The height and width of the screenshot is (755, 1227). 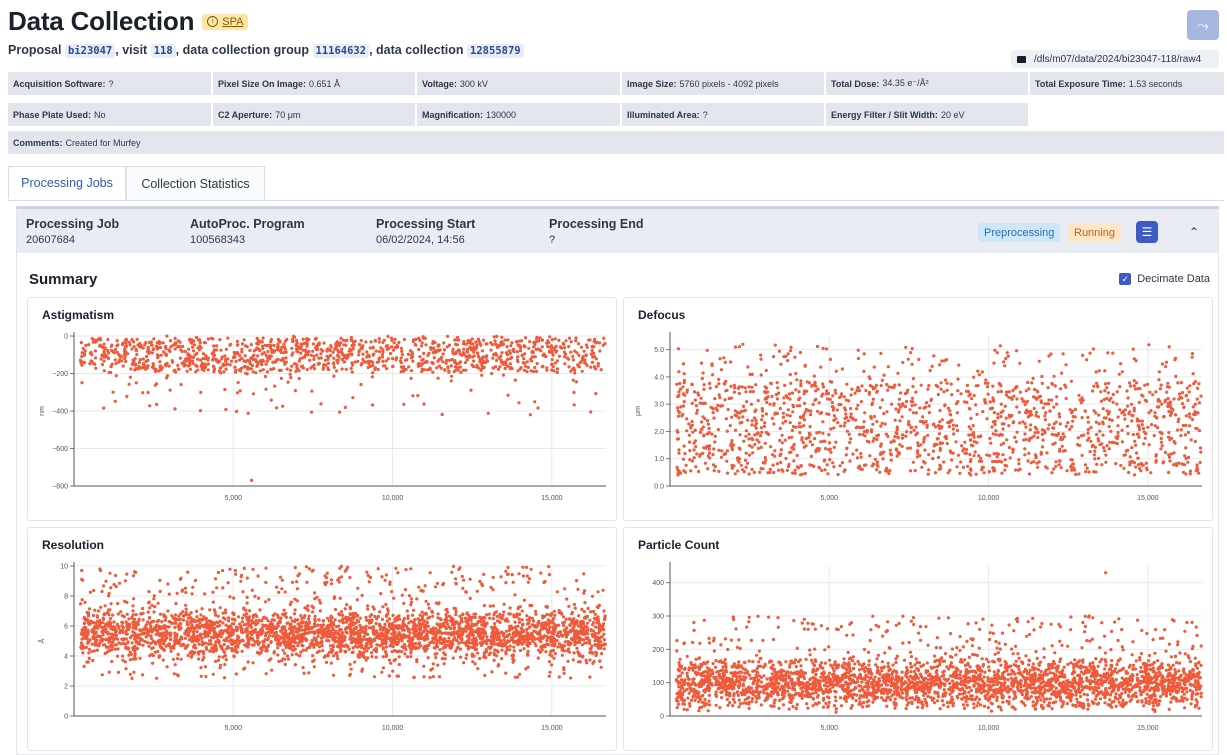 What do you see at coordinates (501, 114) in the screenshot?
I see `param-value: 130000` at bounding box center [501, 114].